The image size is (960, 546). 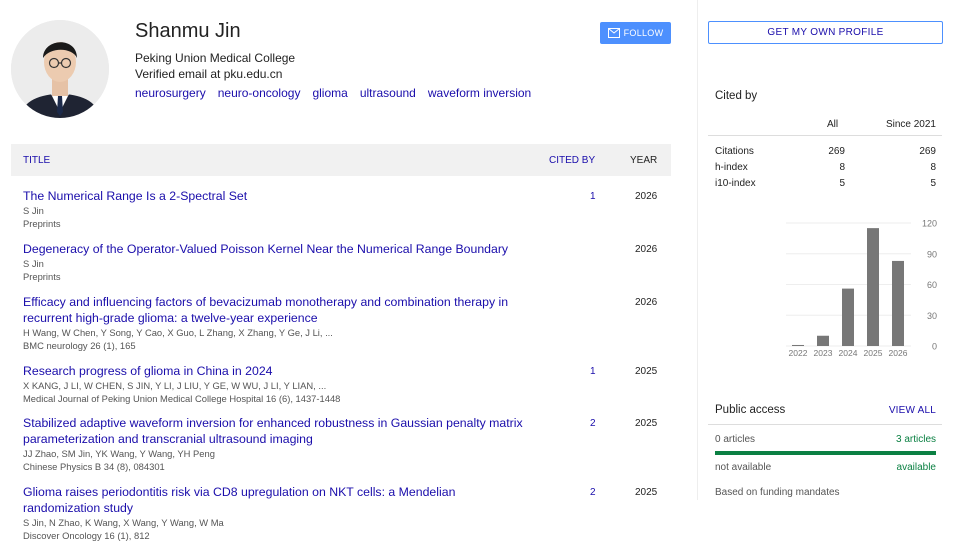 What do you see at coordinates (60, 69) in the screenshot?
I see `profile-avatar` at bounding box center [60, 69].